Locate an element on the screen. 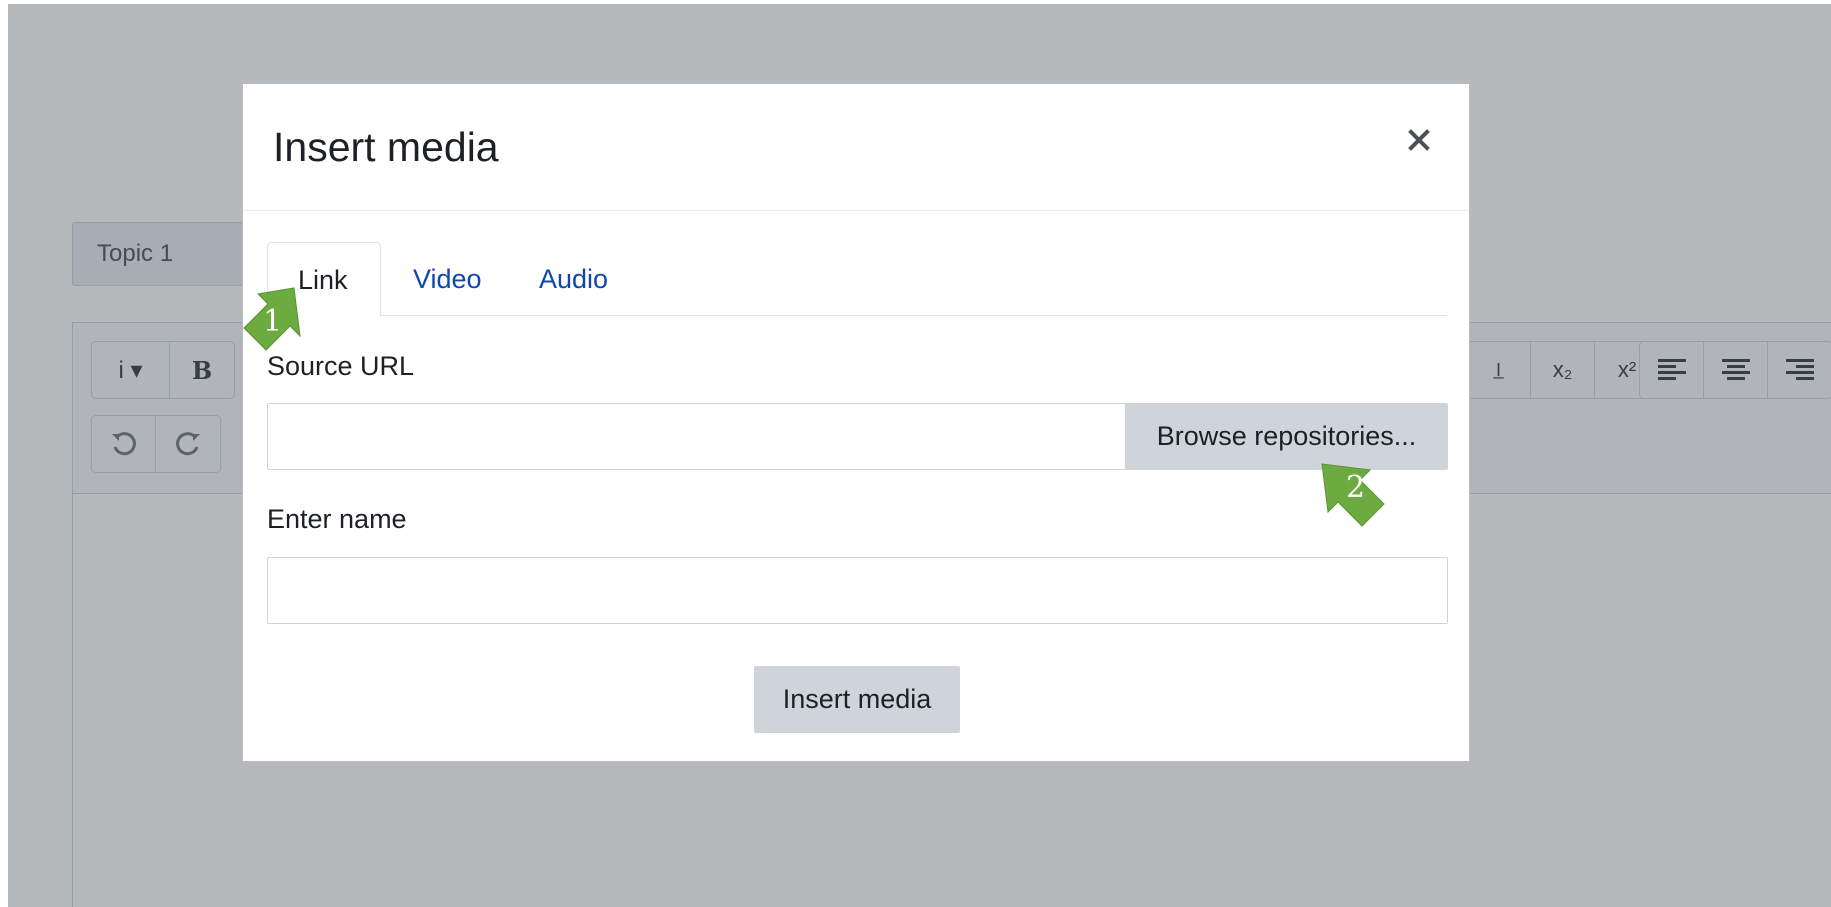  insert-media-button: Insert media is located at coordinates (857, 699).